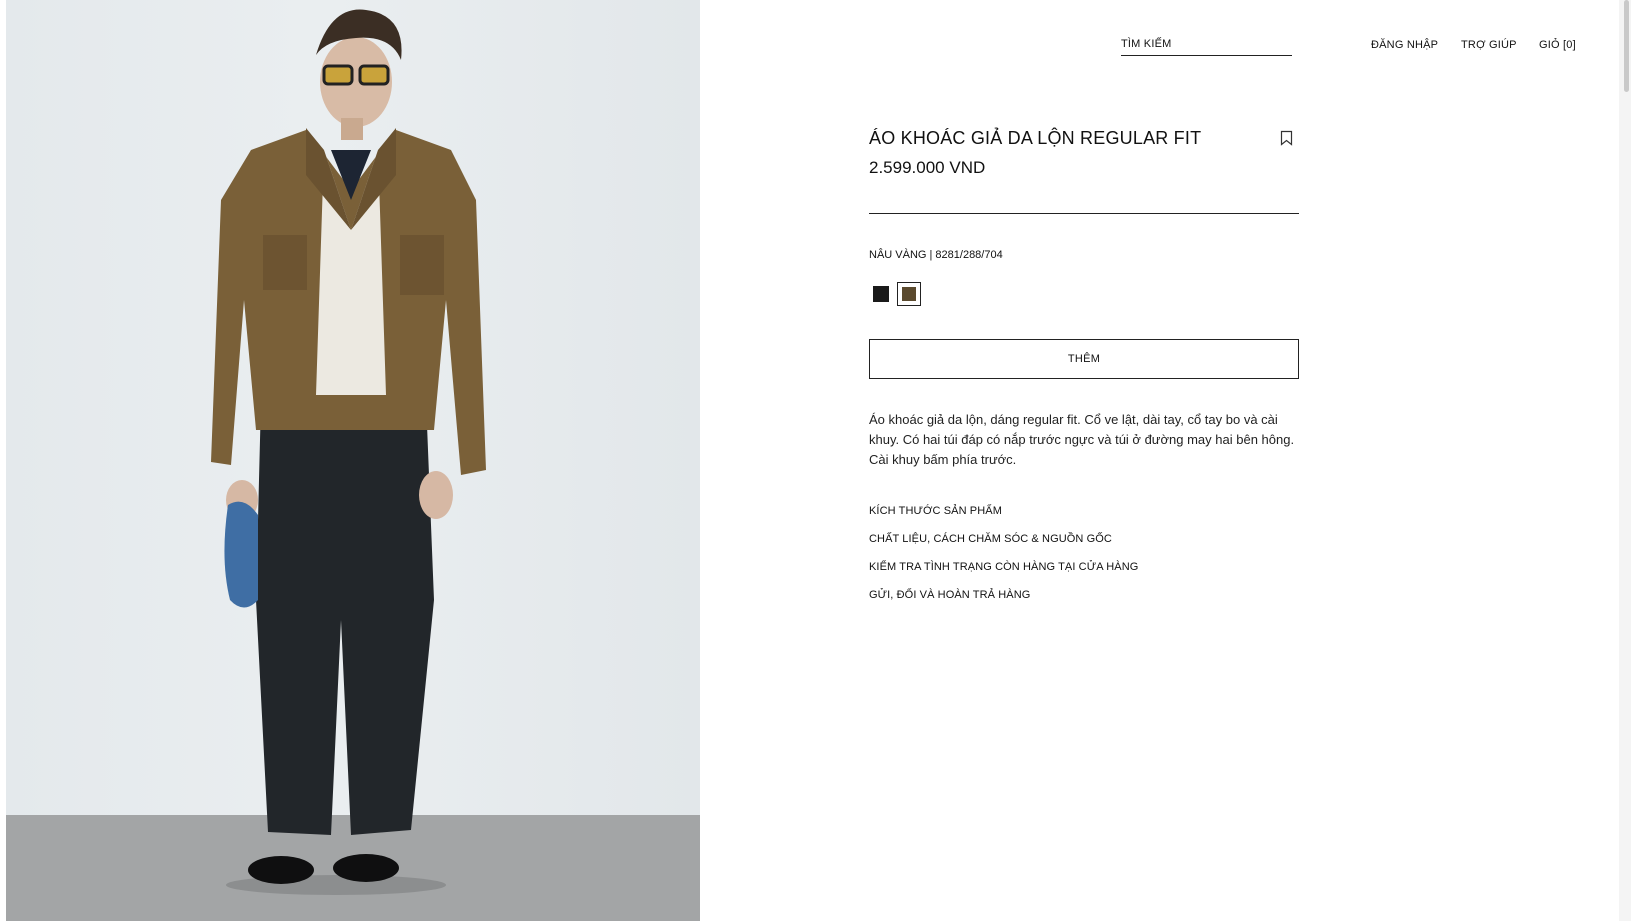  I want to click on product-price: 2.599.000 VND, so click(927, 167).